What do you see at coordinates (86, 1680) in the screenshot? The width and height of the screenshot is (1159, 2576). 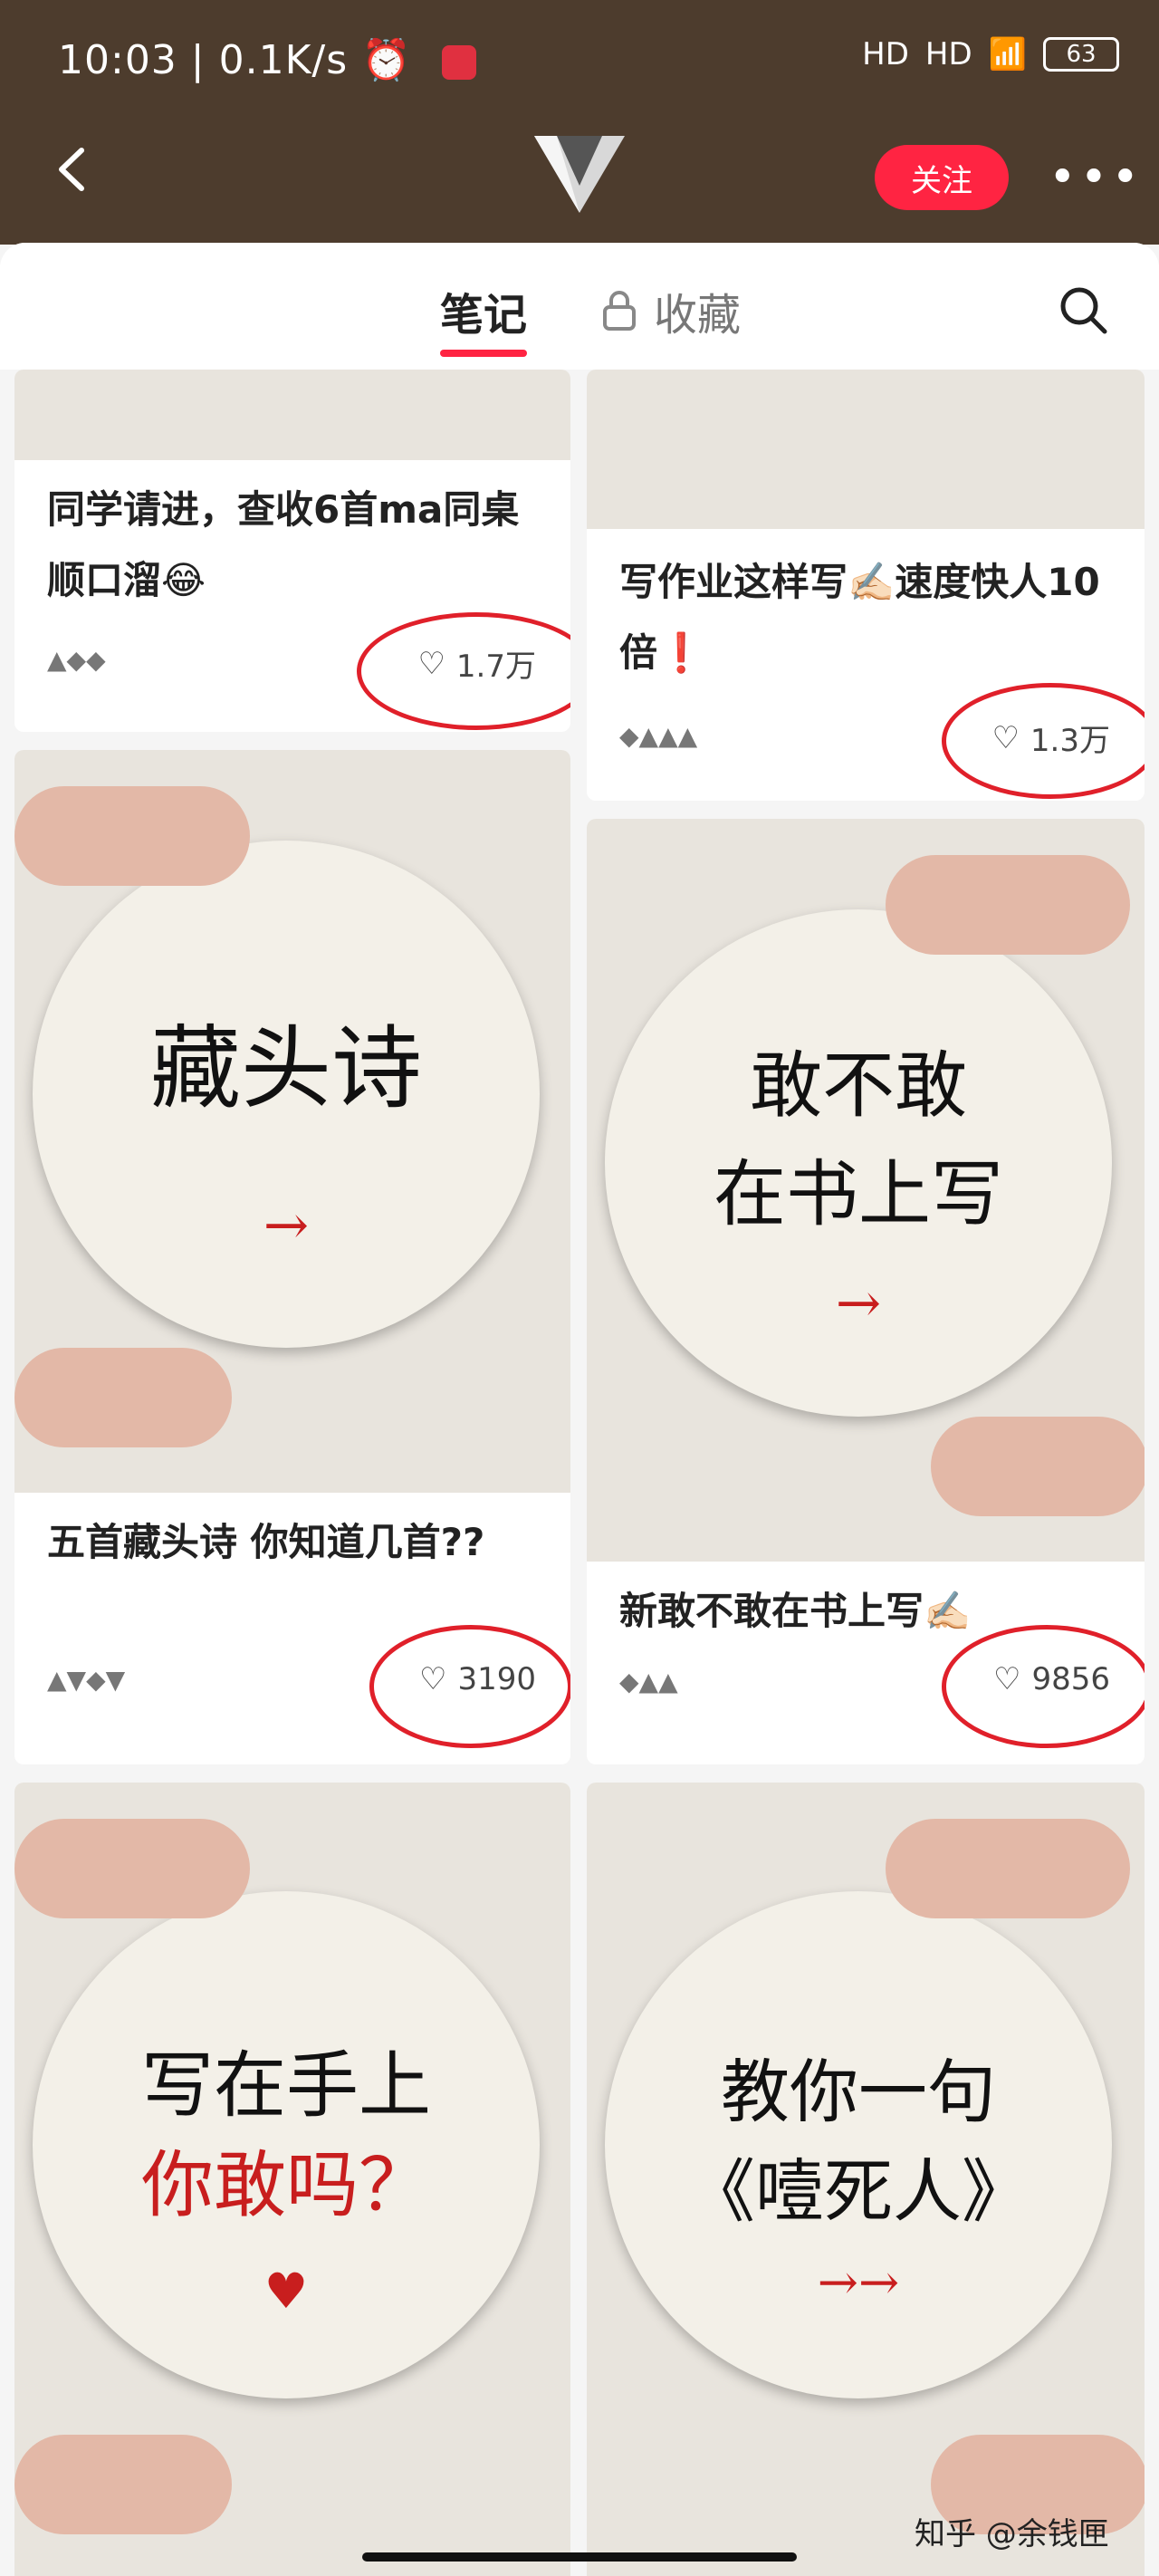 I see `author-avatar: ▲▼◆▼` at bounding box center [86, 1680].